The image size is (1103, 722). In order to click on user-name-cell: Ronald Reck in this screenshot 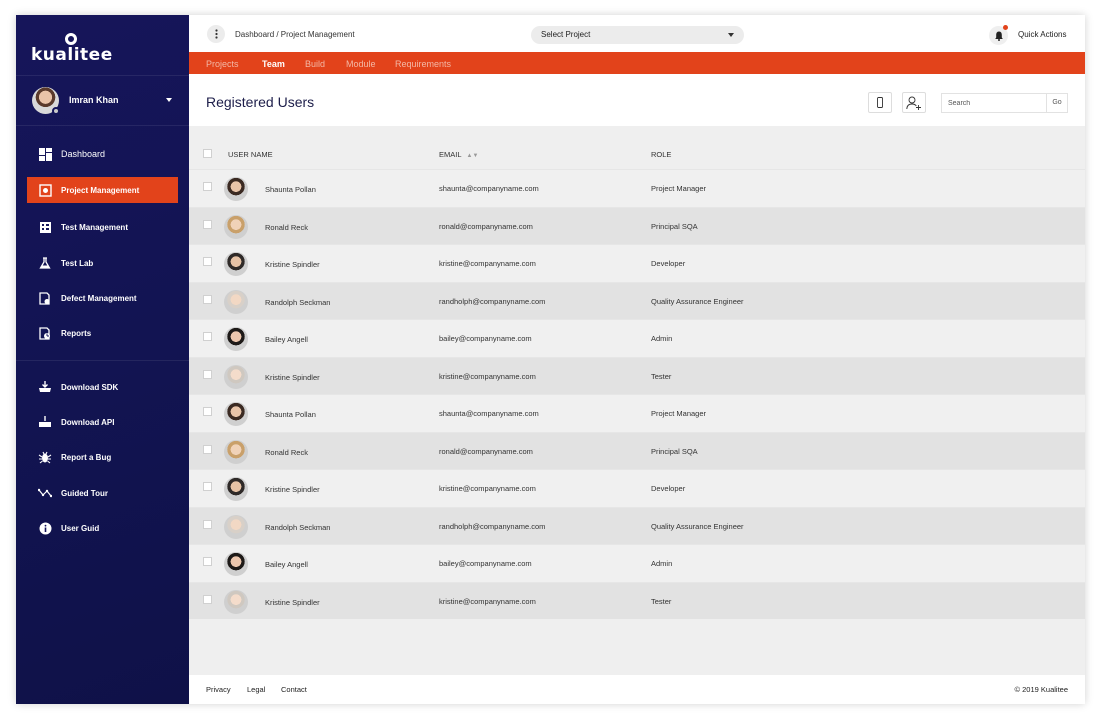, I will do `click(286, 452)`.